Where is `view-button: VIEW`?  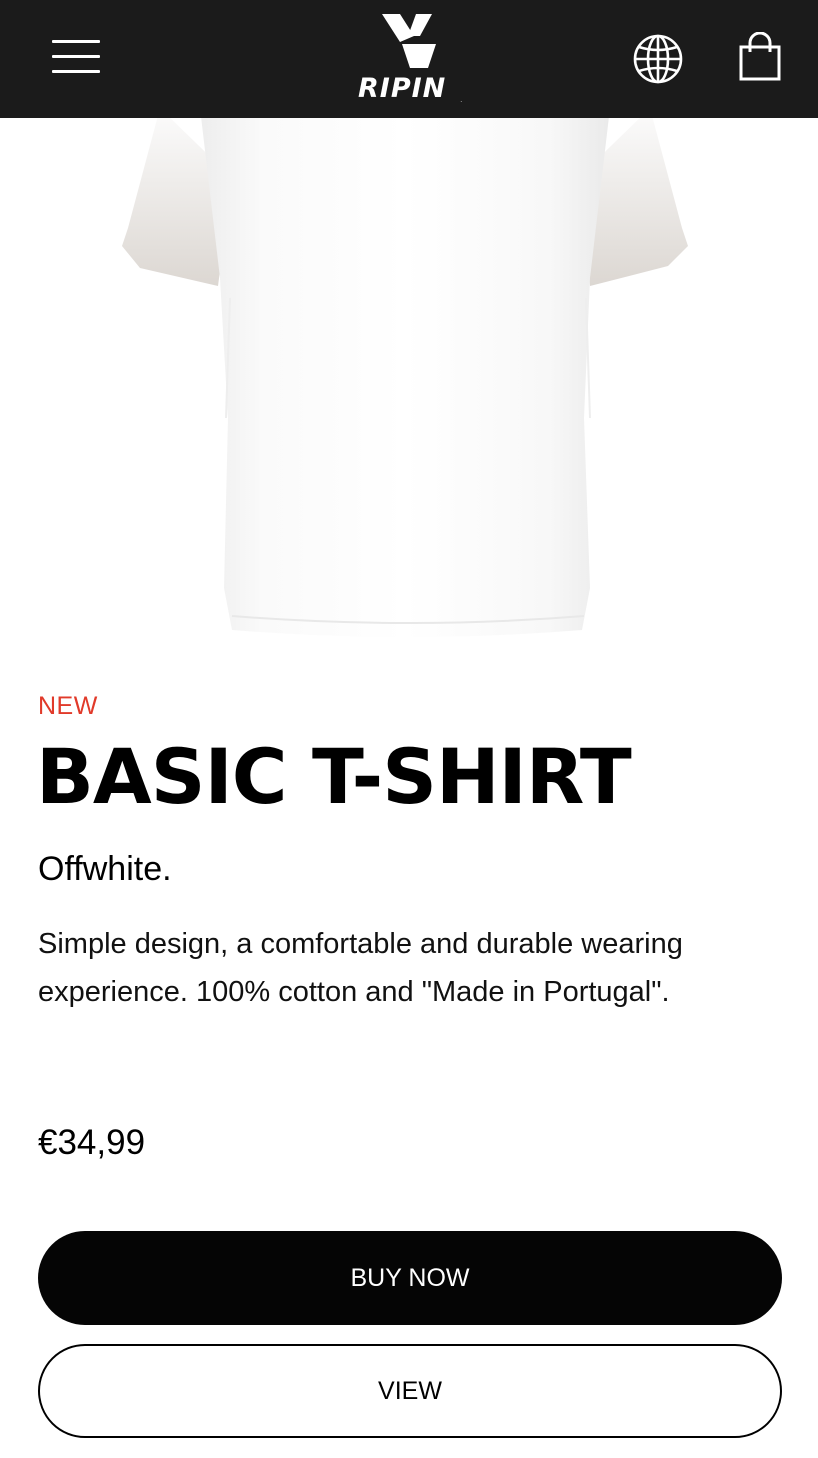 view-button: VIEW is located at coordinates (410, 1391).